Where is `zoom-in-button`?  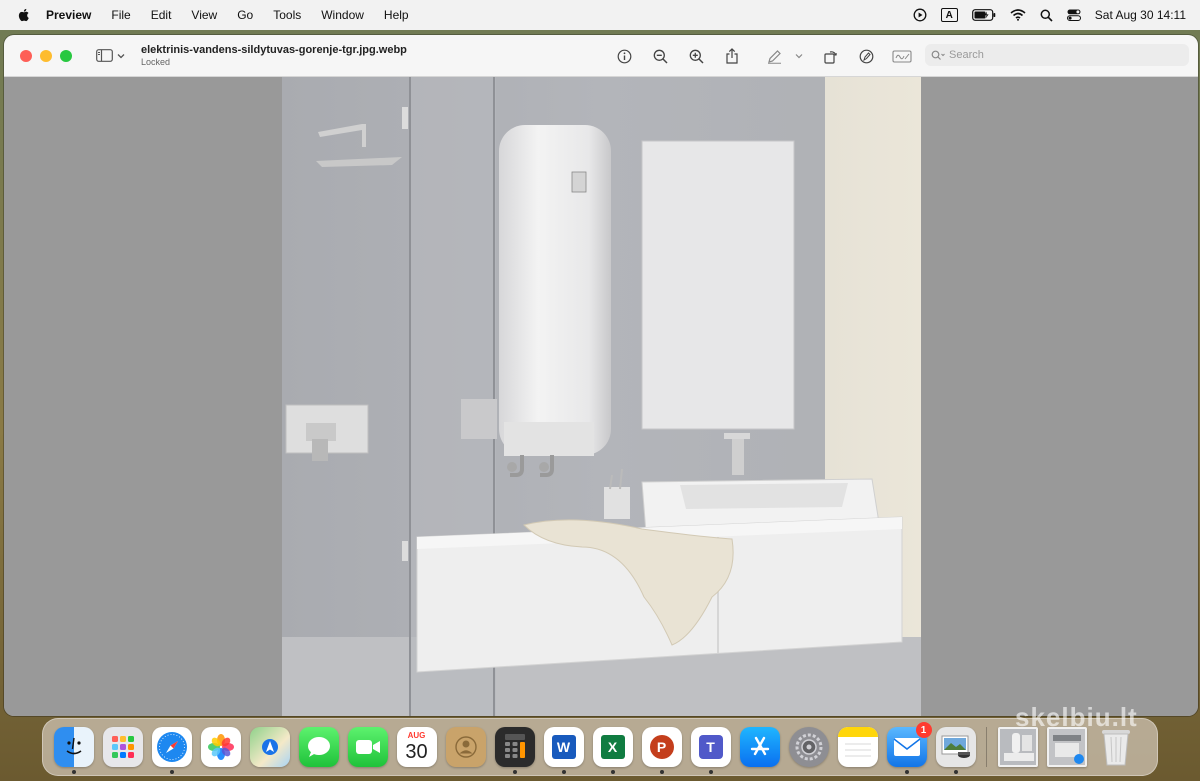
zoom-in-button is located at coordinates (696, 56).